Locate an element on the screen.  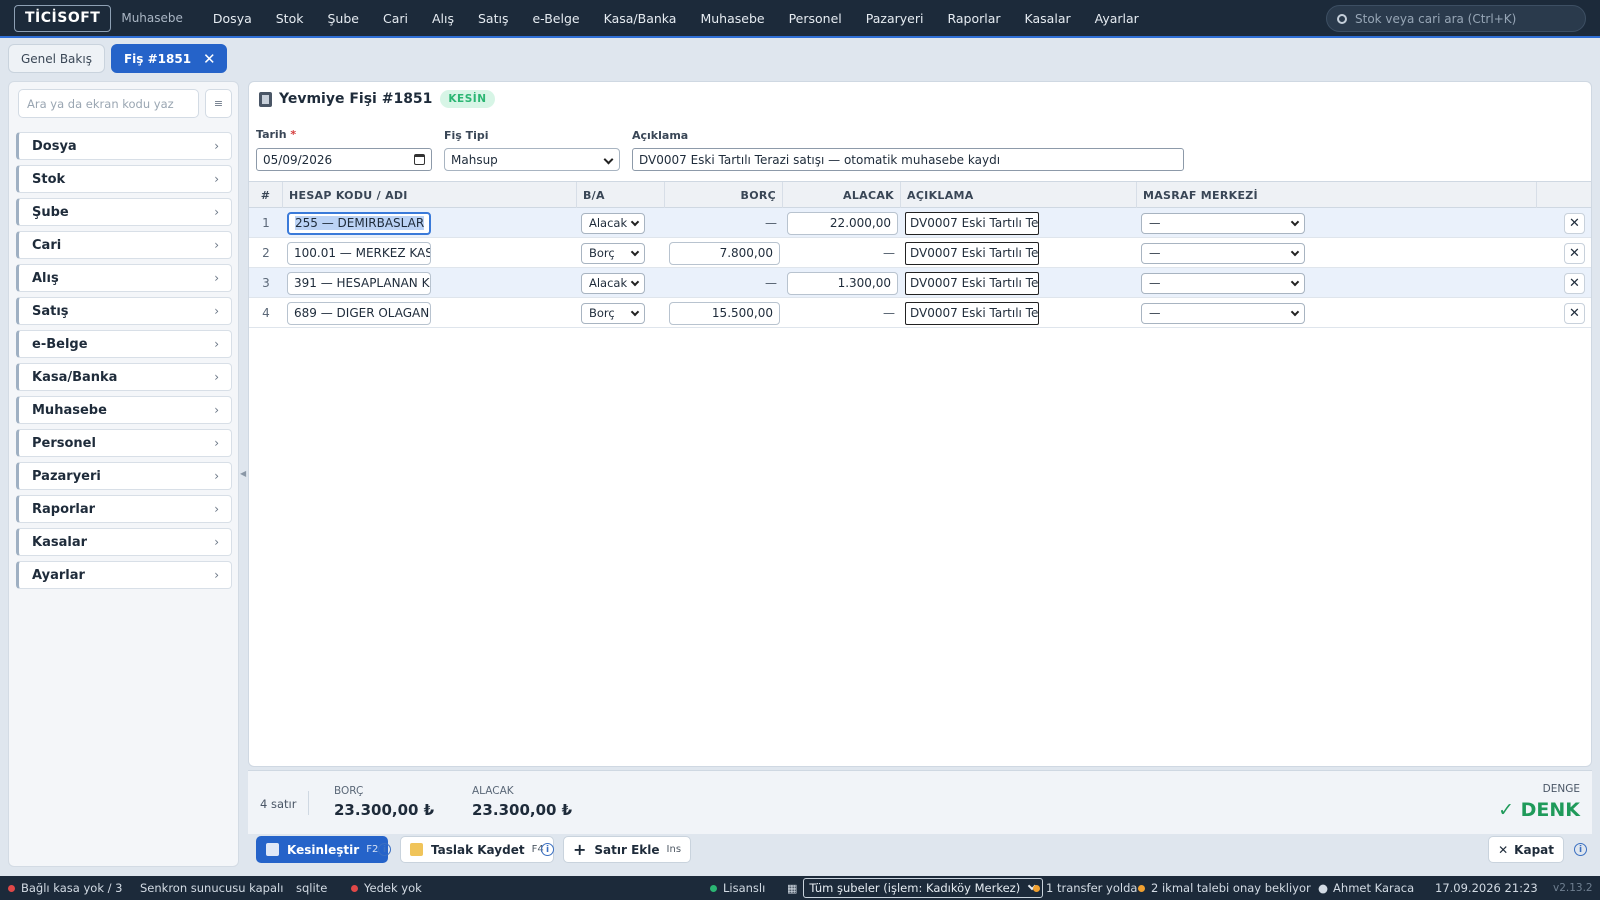
sidebar-item-sube: Şube › is located at coordinates (124, 212).